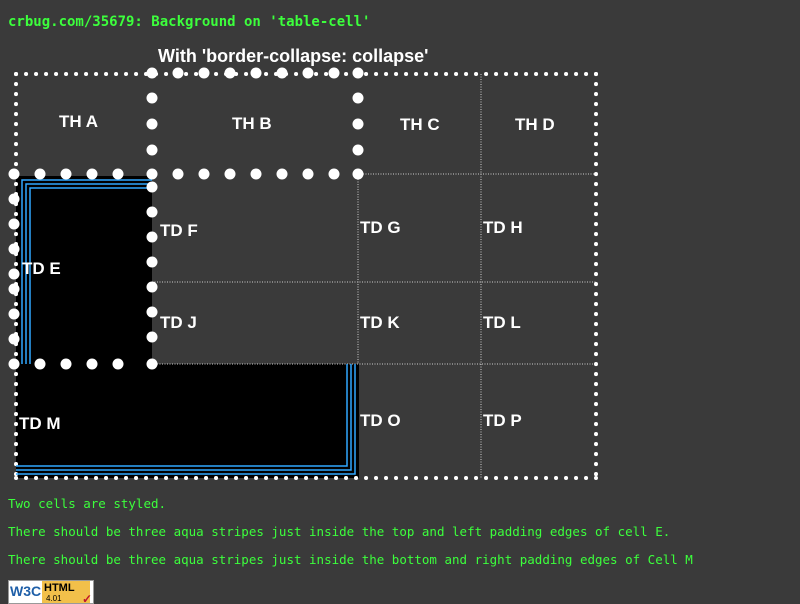  Describe the element at coordinates (26, 591) in the screenshot. I see `w3c-logo: W3C` at that location.